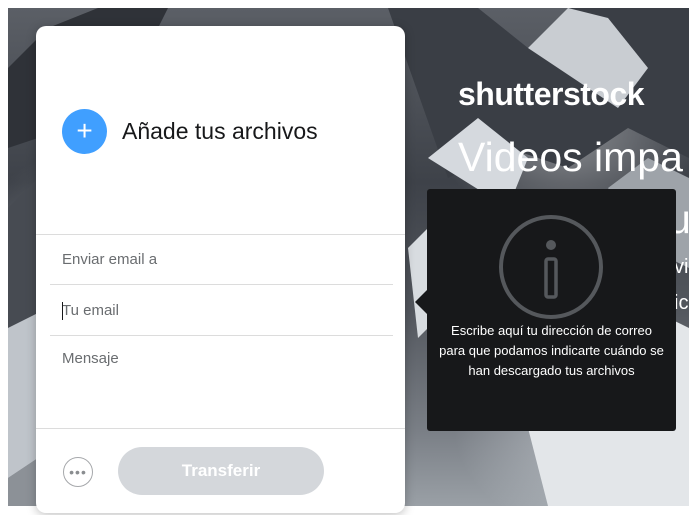 The width and height of the screenshot is (689, 515). What do you see at coordinates (681, 303) in the screenshot?
I see `hero-subtext-line2: ic` at bounding box center [681, 303].